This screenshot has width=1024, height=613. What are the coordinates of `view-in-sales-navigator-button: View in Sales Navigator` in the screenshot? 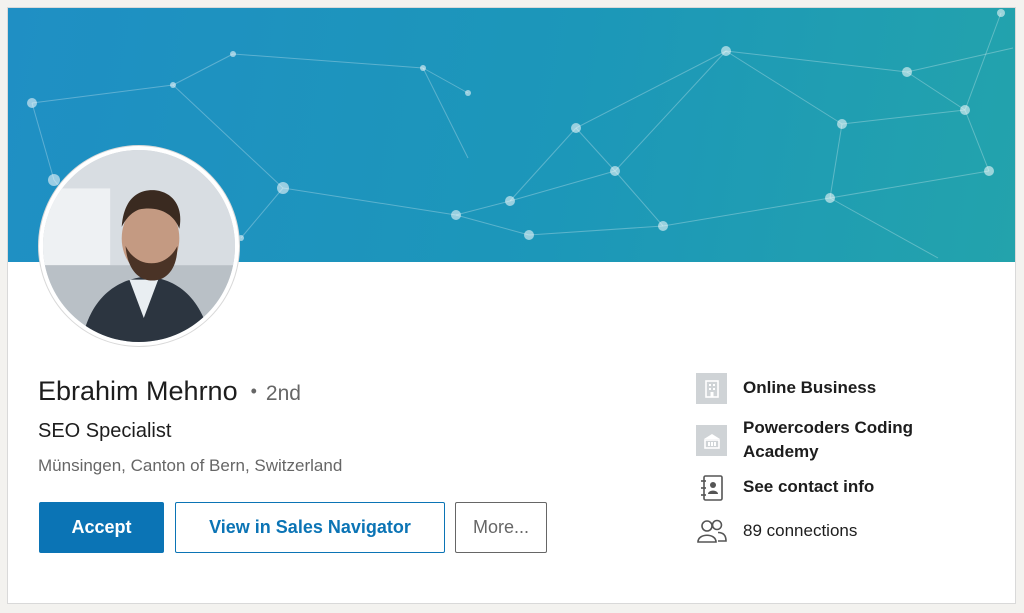 It's located at (310, 527).